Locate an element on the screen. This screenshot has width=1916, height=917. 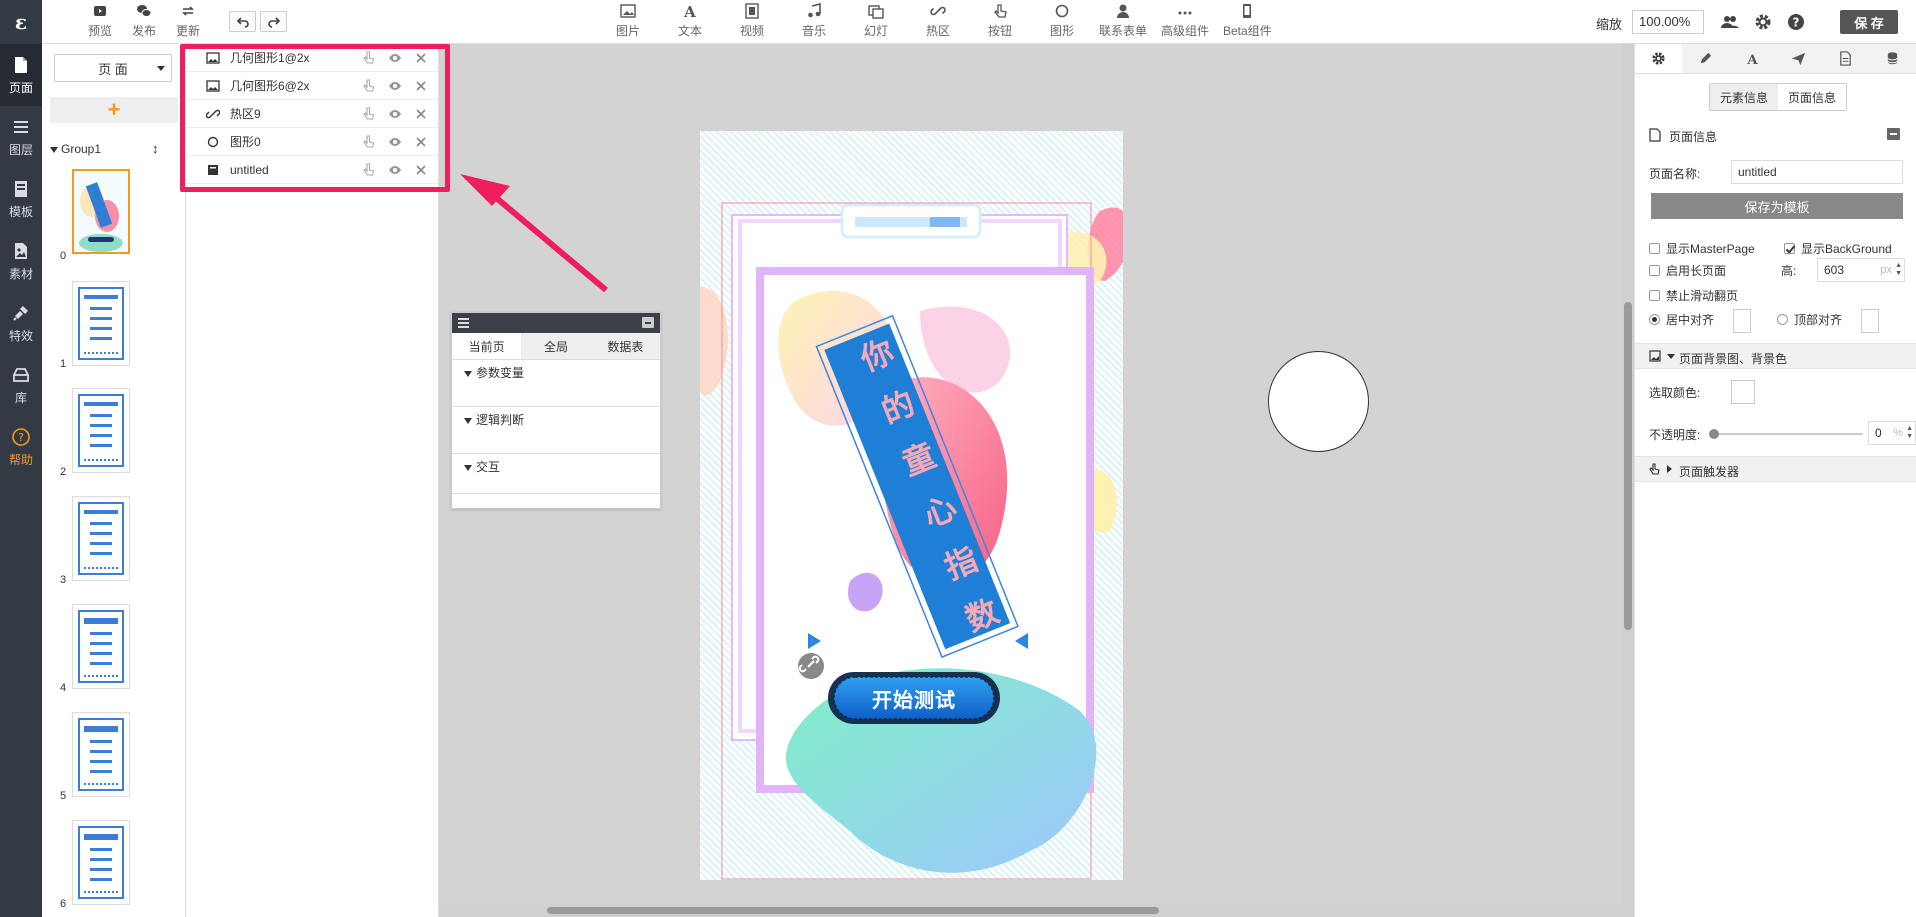
undo-button is located at coordinates (242, 21).